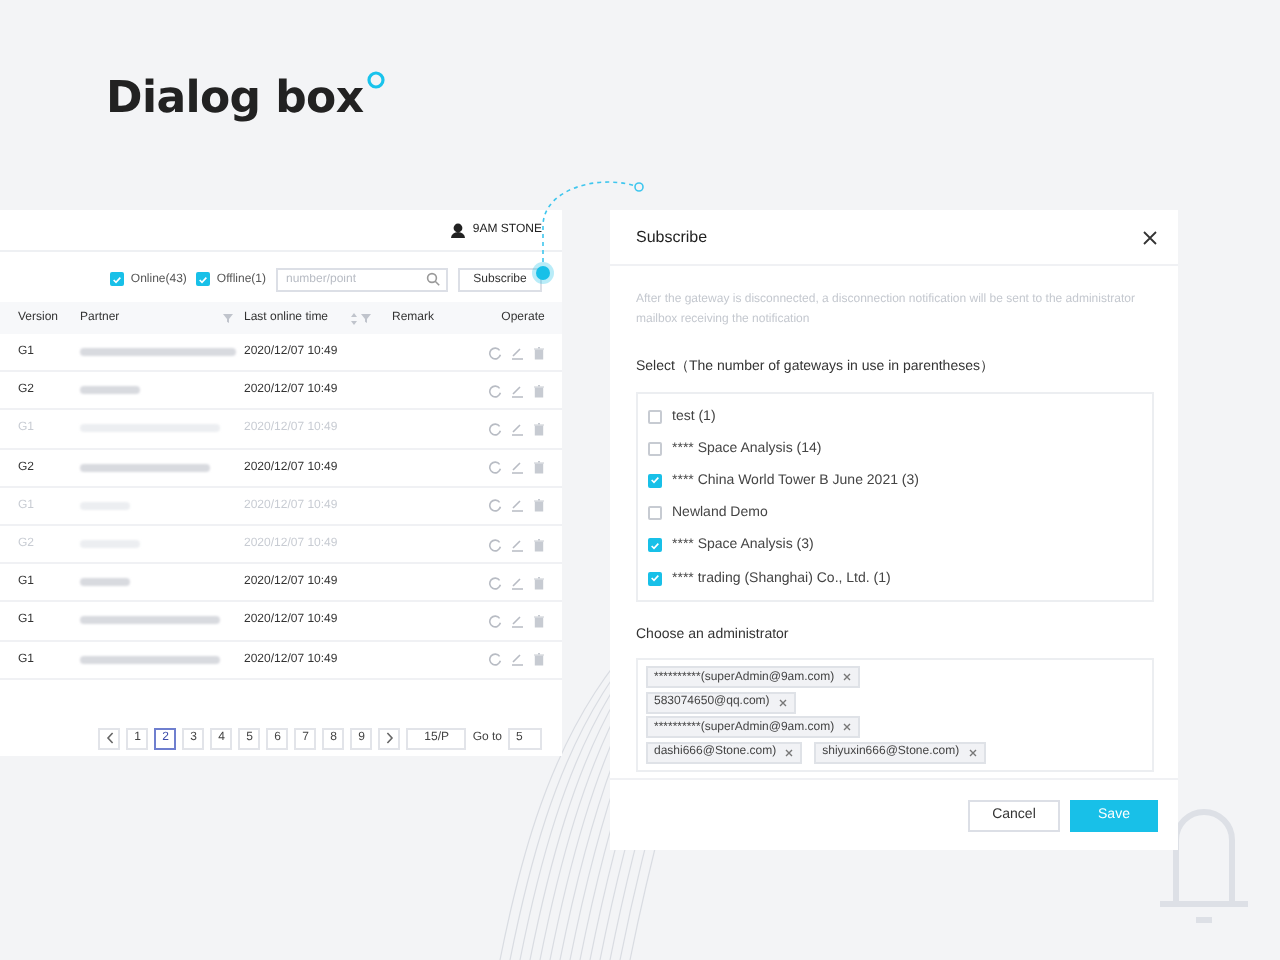 This screenshot has height=960, width=1280. I want to click on sort-icon, so click(354, 318).